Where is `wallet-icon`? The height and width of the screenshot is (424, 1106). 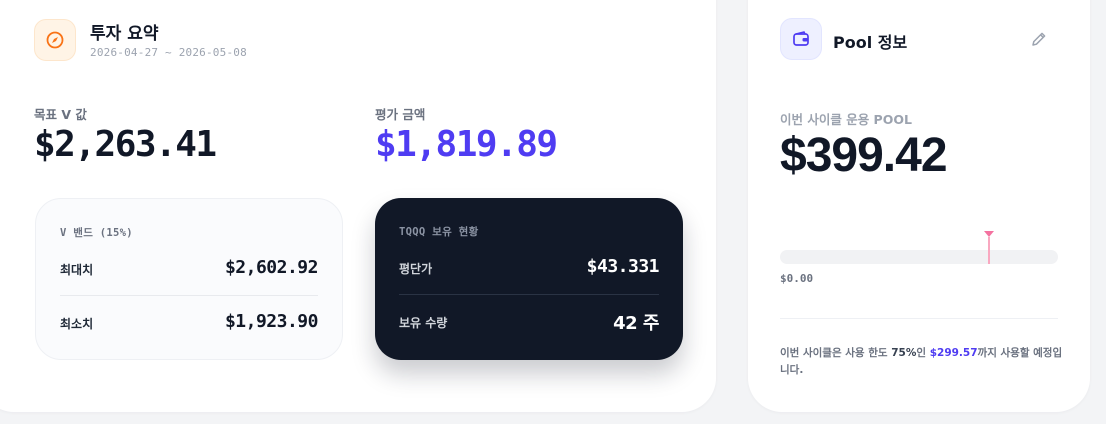 wallet-icon is located at coordinates (801, 39).